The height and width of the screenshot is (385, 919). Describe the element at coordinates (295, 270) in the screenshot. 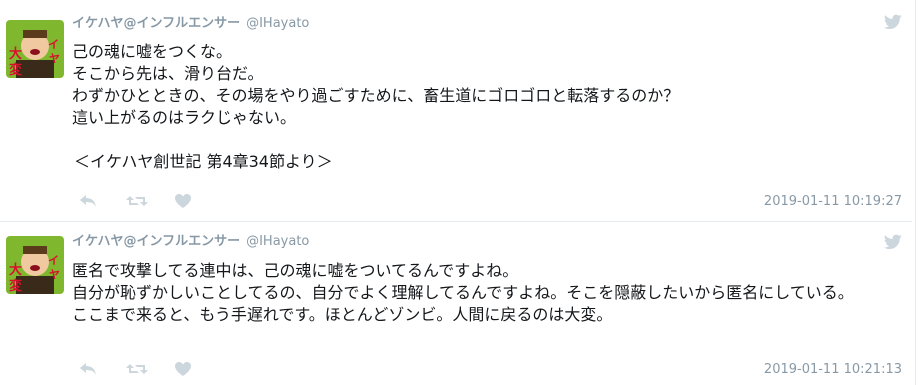

I see `tweet-text-line: 匿名で攻撃してる連中は、己の魂に嘘をついてるんですよね。` at that location.